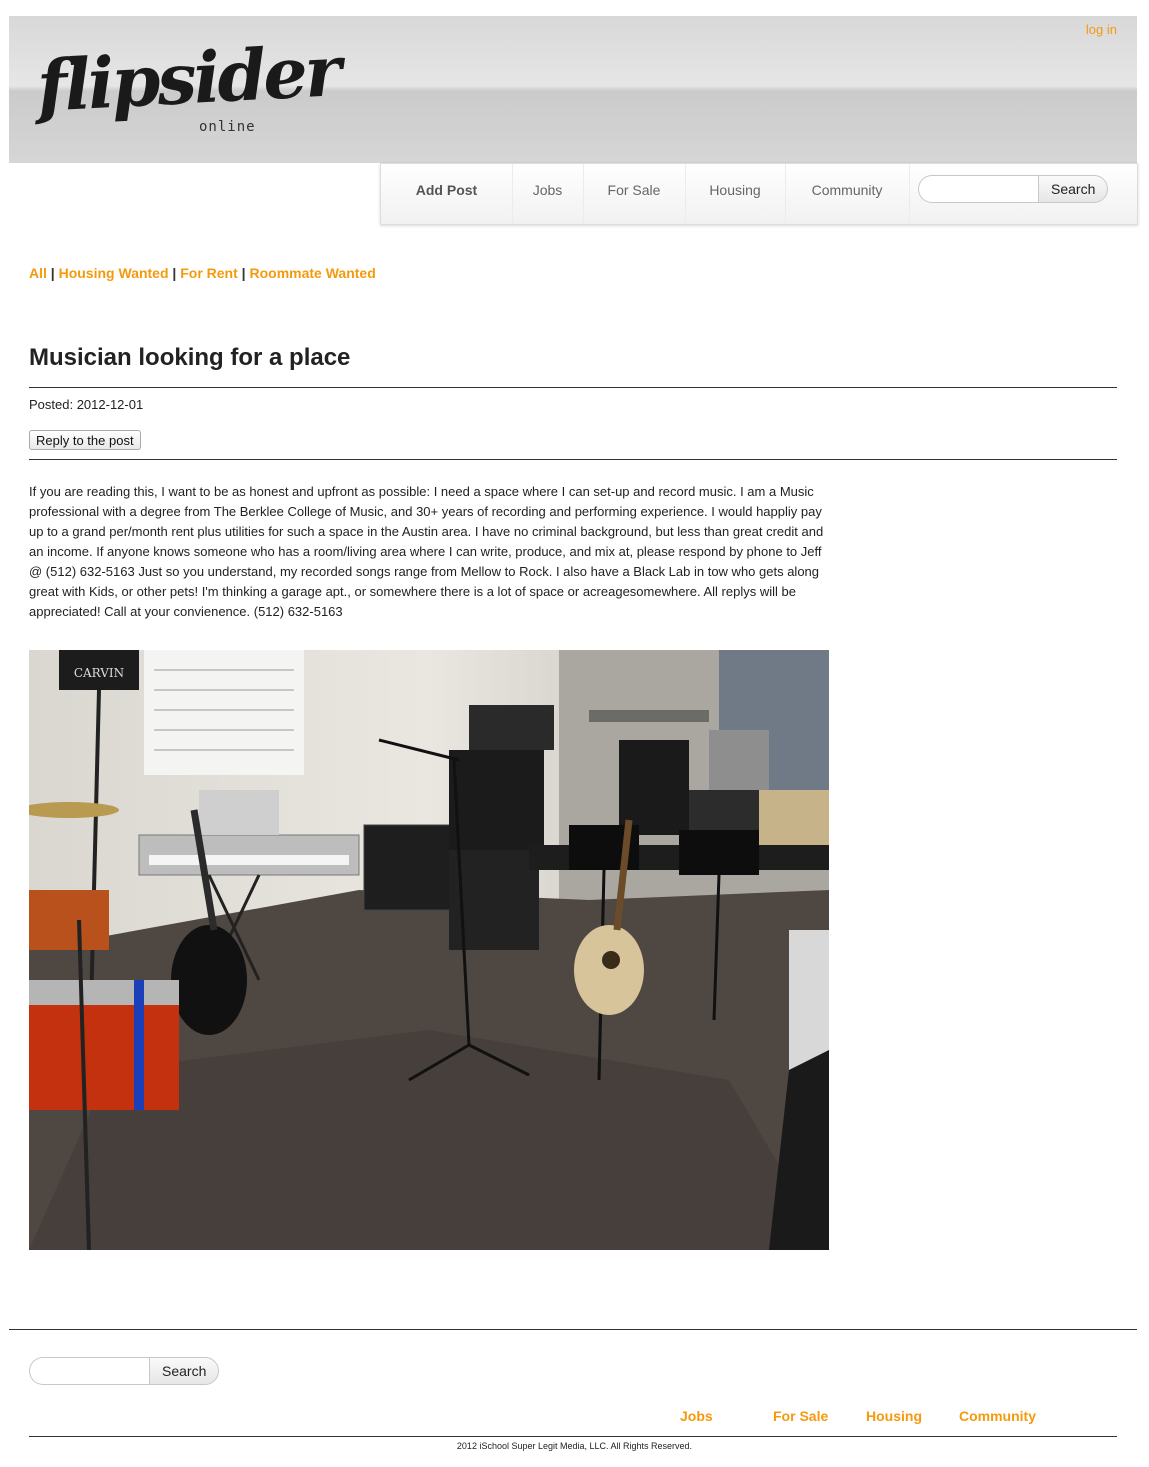  I want to click on site-logo: flipsider online, so click(188, 82).